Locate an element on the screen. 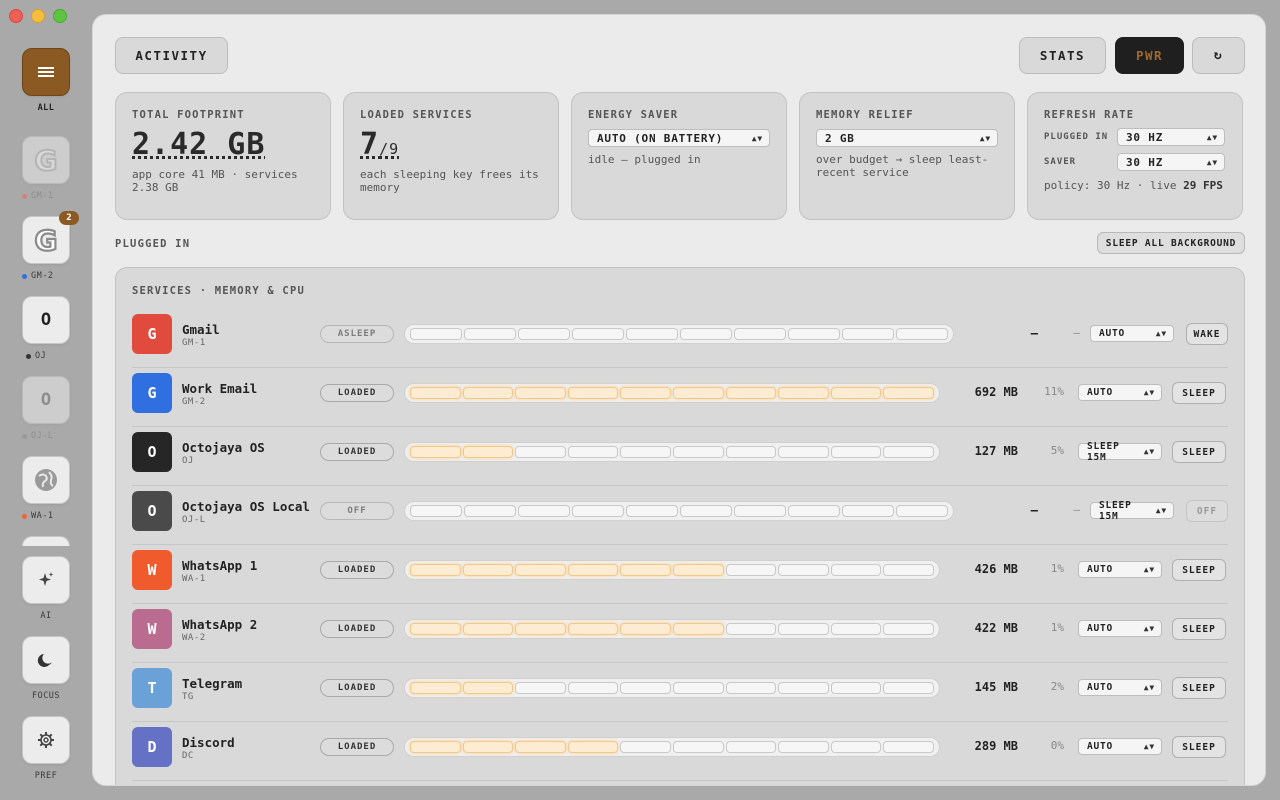 This screenshot has width=1280, height=800. sidebar-item-ai: AI is located at coordinates (46, 588).